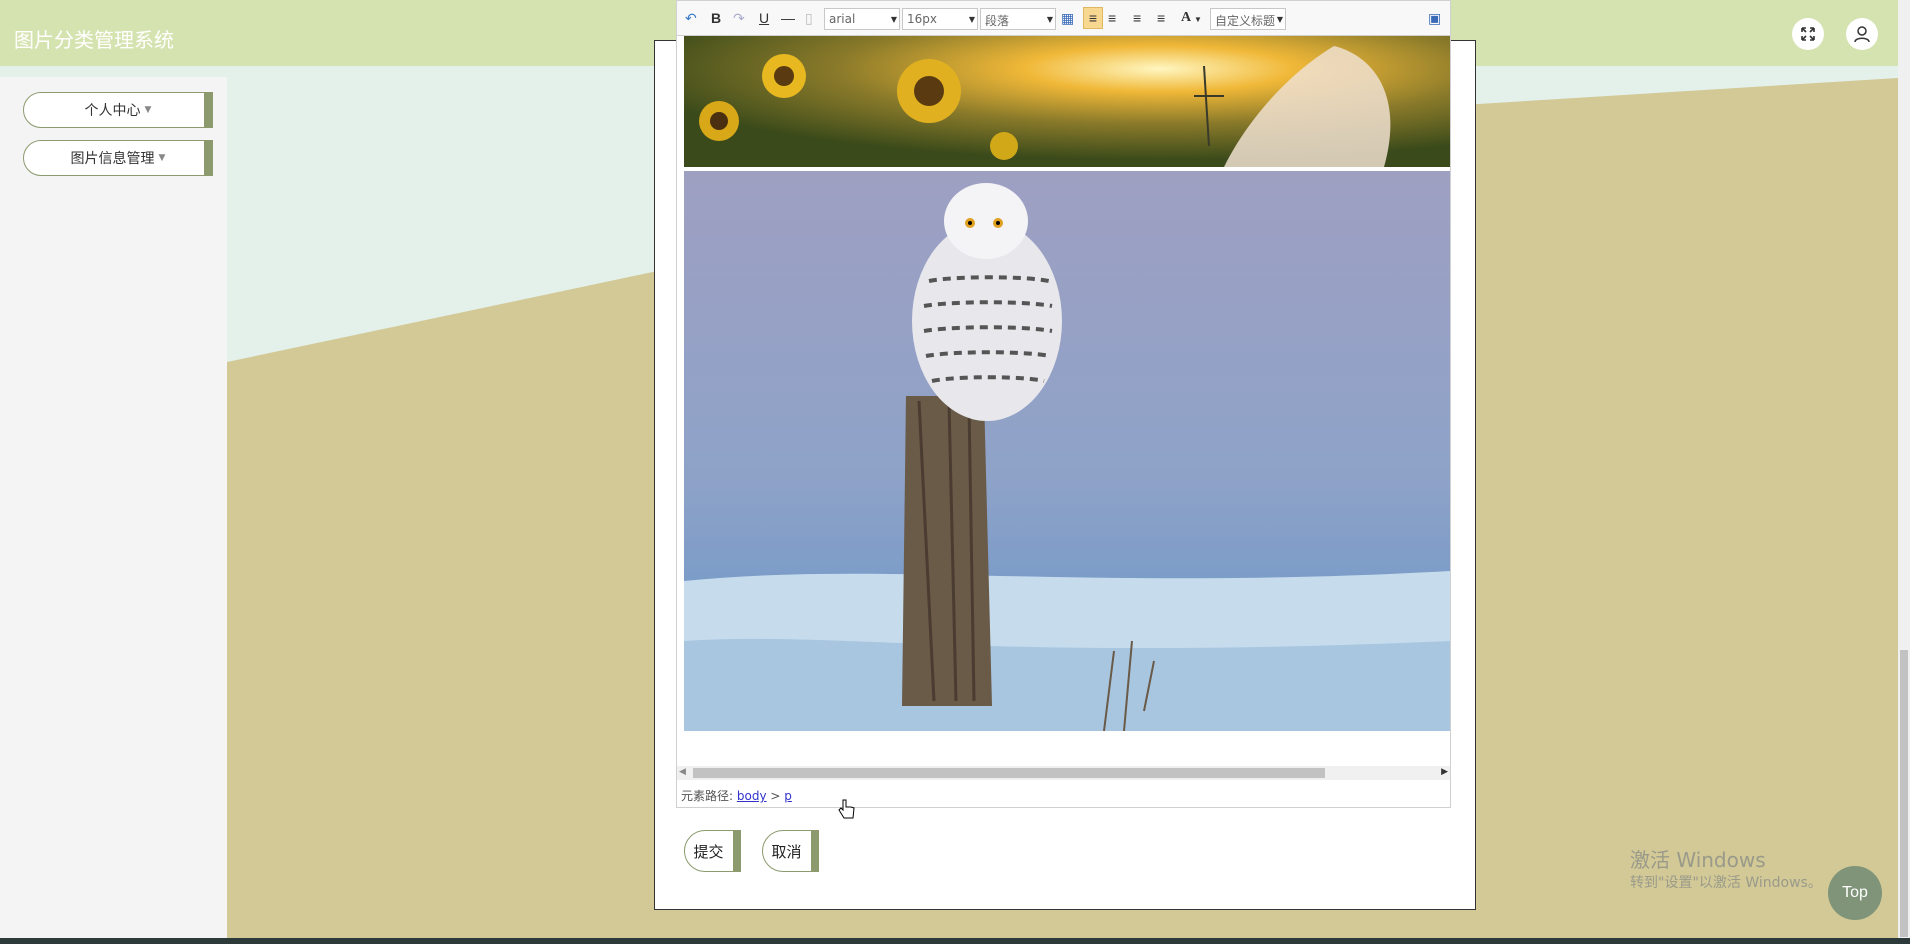  Describe the element at coordinates (708, 851) in the screenshot. I see `submit-label: 提交` at that location.